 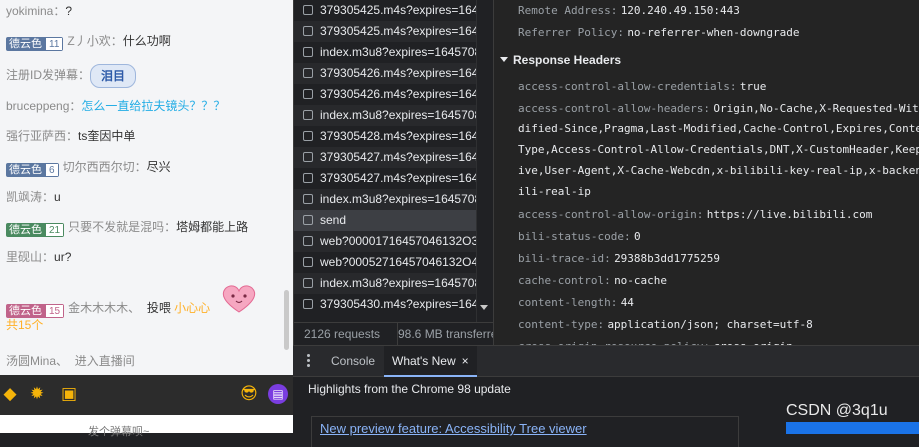 What do you see at coordinates (37, 361) in the screenshot?
I see `chat-username: 汤圆Mina、` at bounding box center [37, 361].